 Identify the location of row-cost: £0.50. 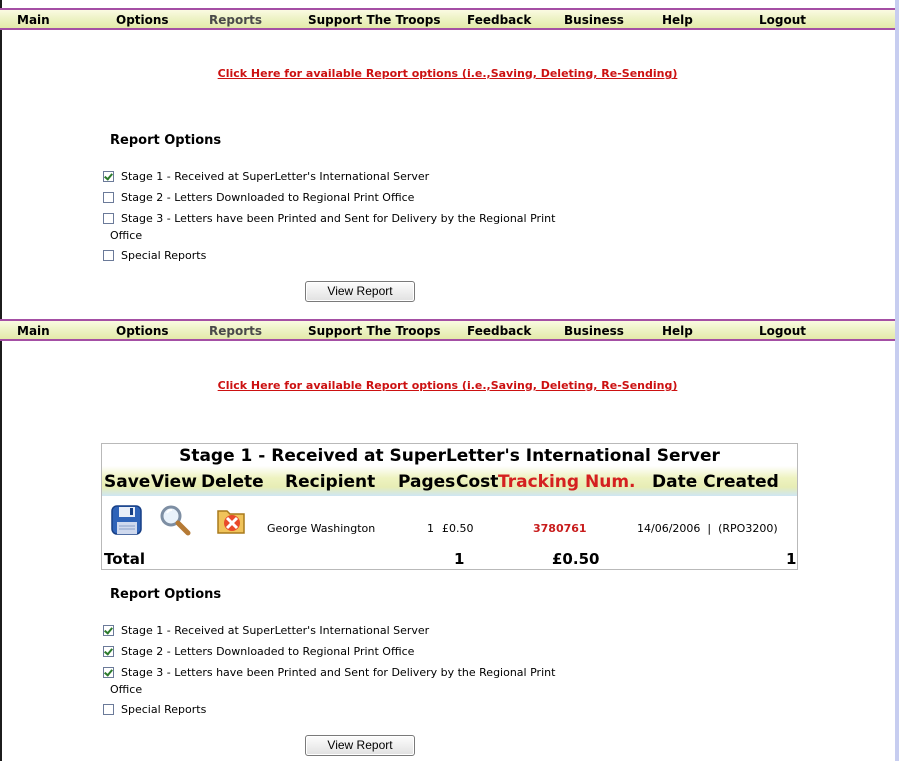
(458, 528).